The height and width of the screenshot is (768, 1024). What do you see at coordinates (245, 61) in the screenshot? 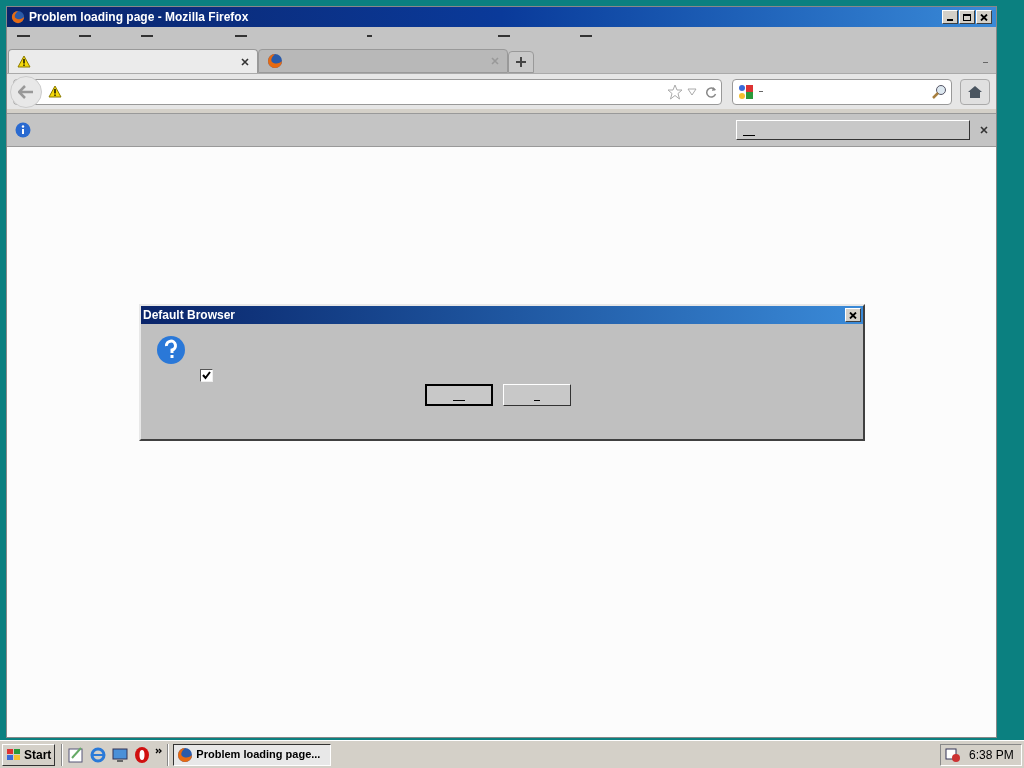
I see `close-tab-icon` at bounding box center [245, 61].